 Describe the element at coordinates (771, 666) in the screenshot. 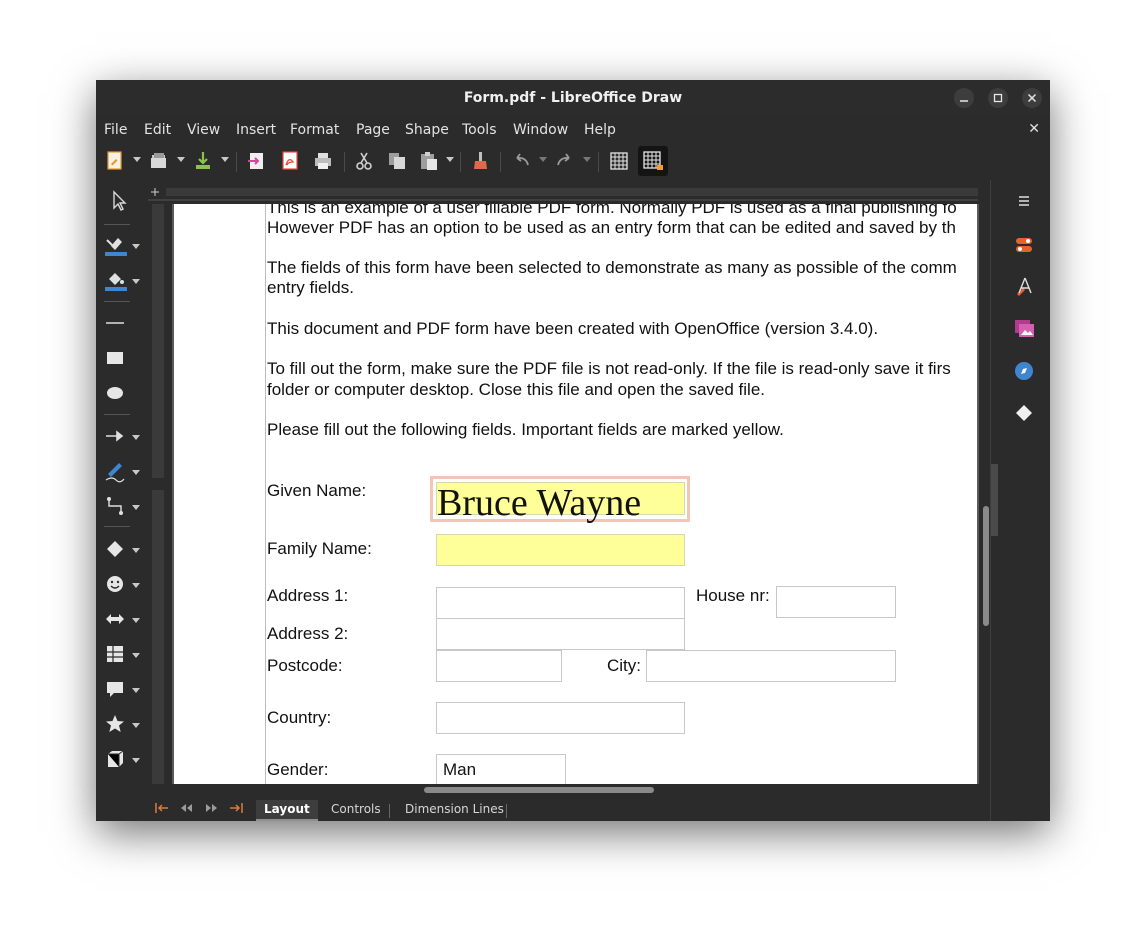

I see `city-field` at that location.